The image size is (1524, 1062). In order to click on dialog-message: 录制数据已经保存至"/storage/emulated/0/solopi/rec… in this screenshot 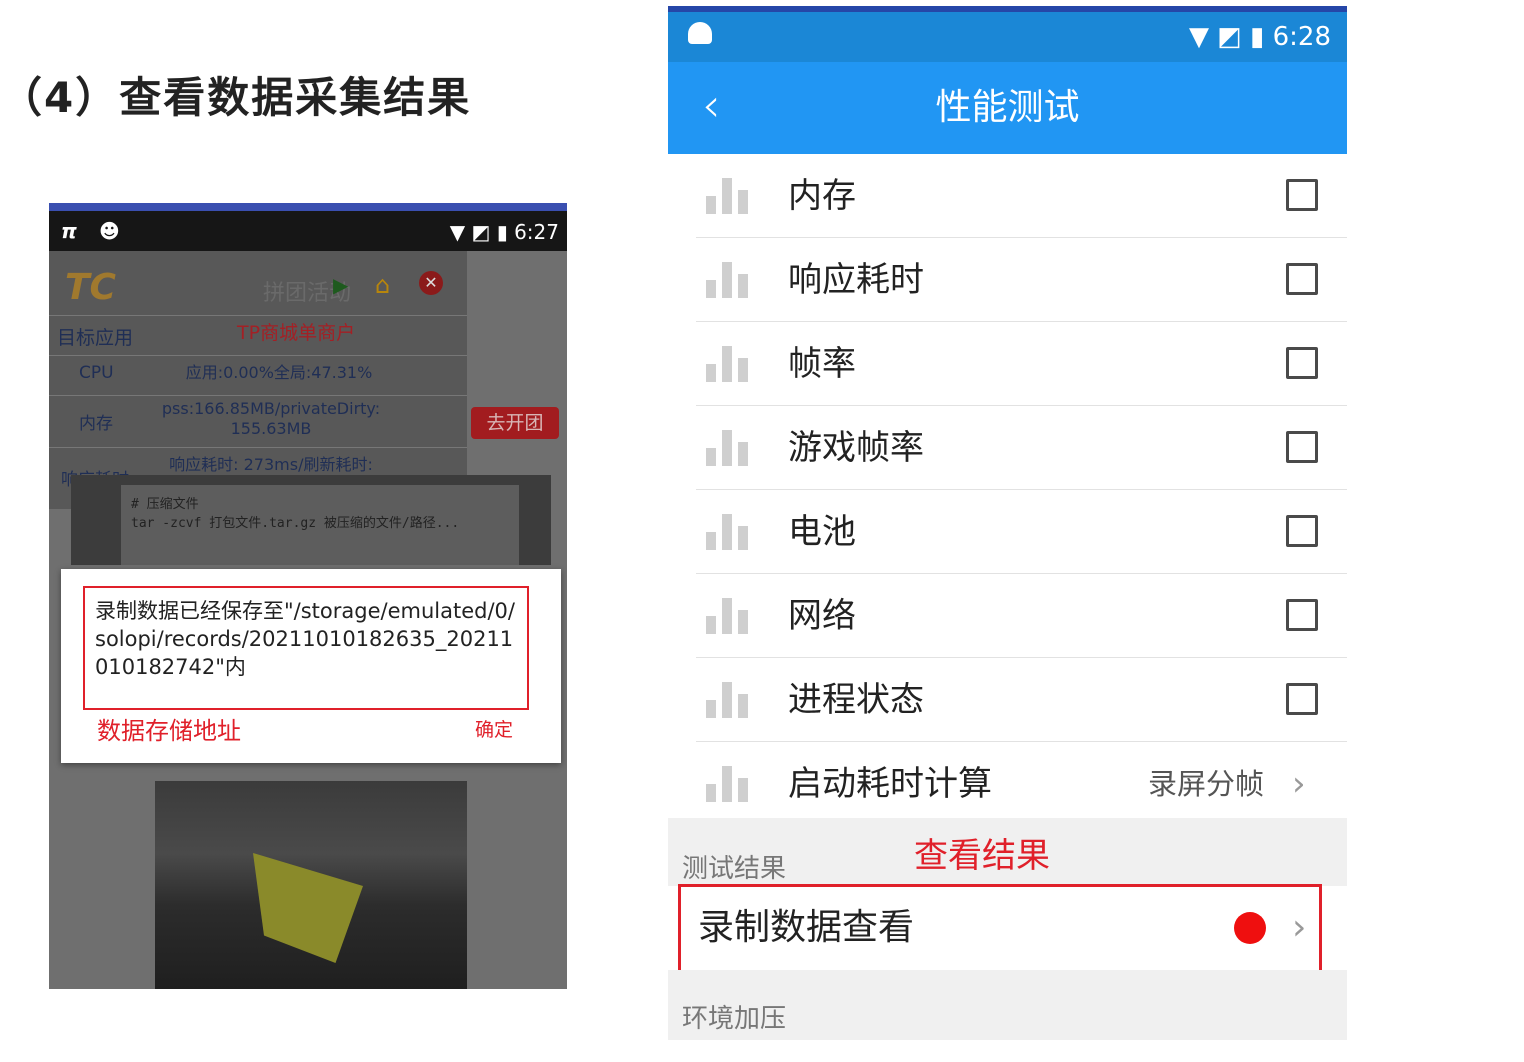, I will do `click(305, 639)`.